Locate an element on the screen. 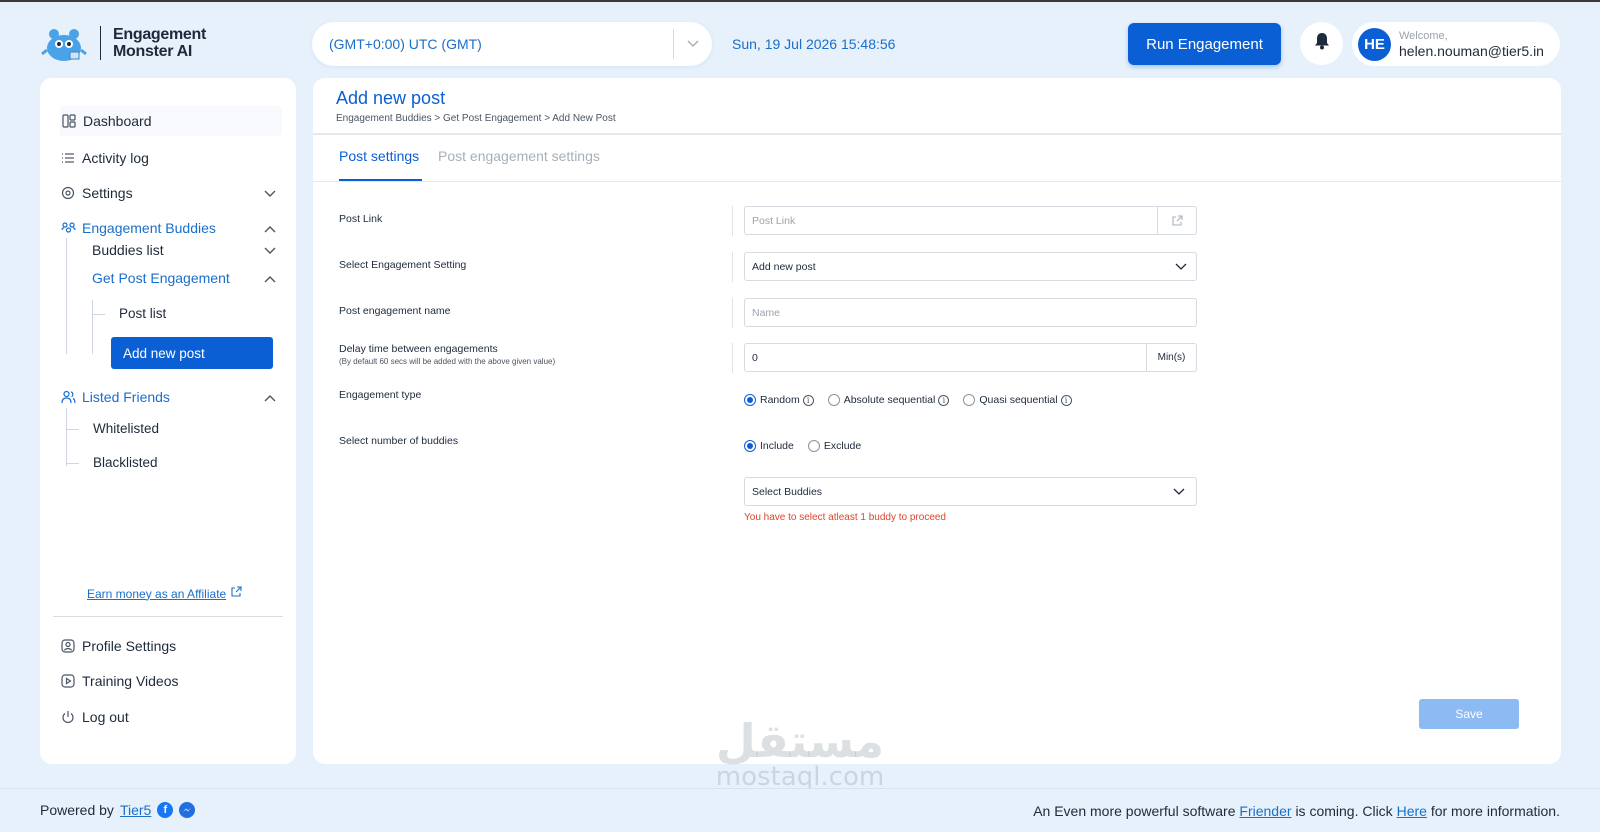 Image resolution: width=1600 pixels, height=832 pixels. engagement-type-absolute-sequential: Absolute sequential i is located at coordinates (888, 400).